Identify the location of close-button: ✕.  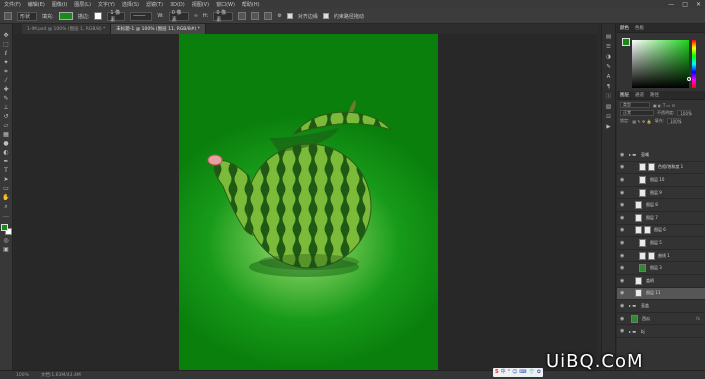
(698, 4).